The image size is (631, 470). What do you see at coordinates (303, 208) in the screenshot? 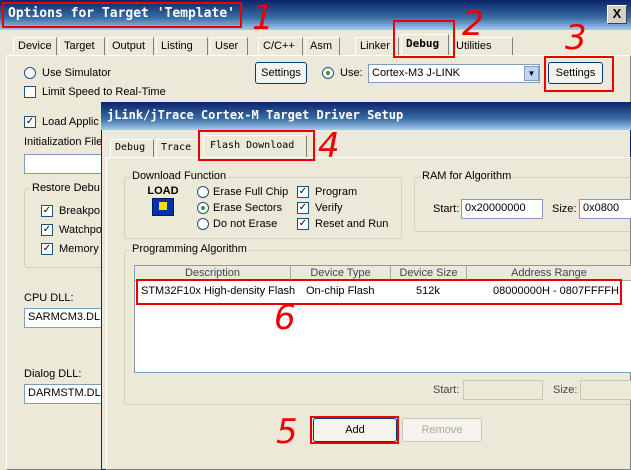
I see `verify-checkbox: ✓` at bounding box center [303, 208].